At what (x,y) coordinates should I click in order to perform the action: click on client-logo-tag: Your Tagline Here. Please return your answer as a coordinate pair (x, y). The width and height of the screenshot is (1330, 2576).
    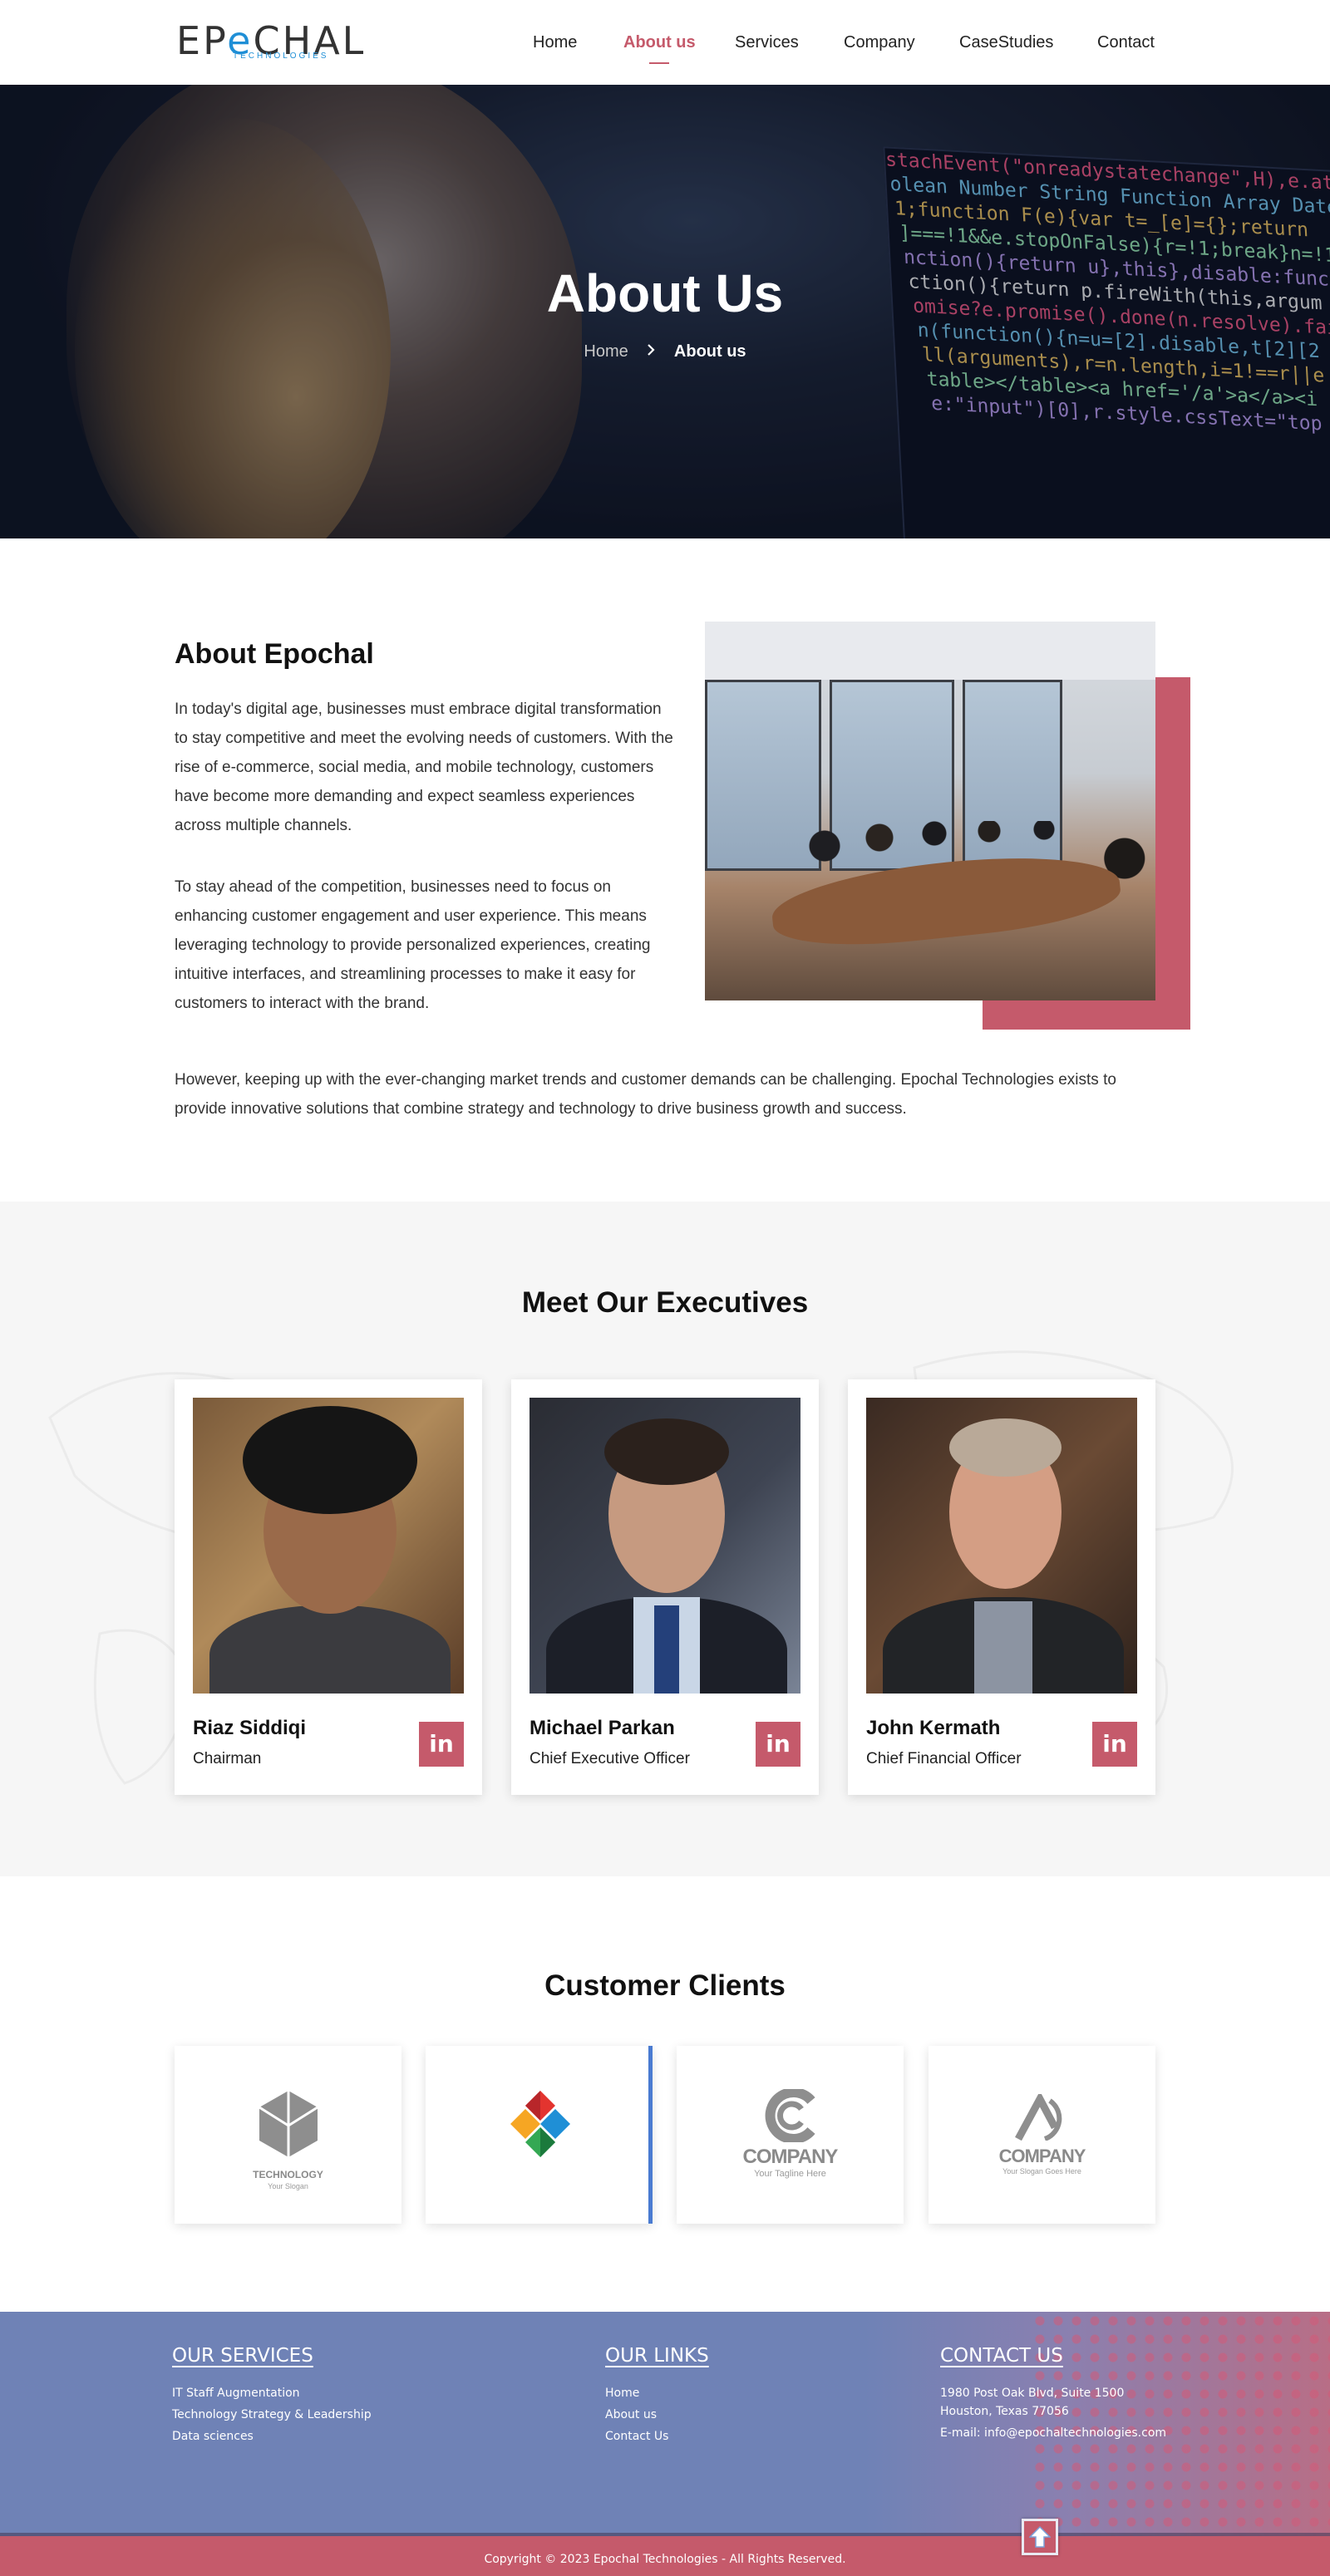
    Looking at the image, I should click on (790, 2174).